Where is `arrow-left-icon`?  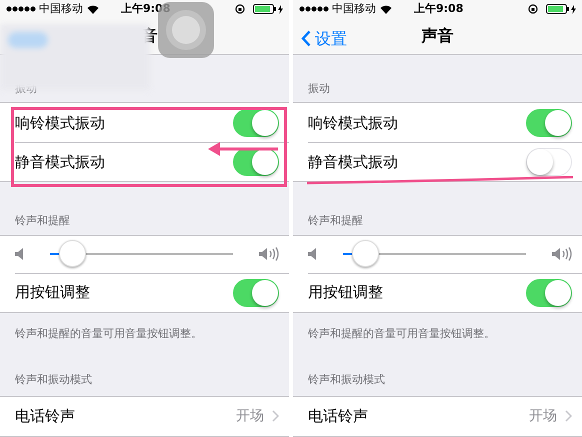
arrow-left-icon is located at coordinates (243, 149).